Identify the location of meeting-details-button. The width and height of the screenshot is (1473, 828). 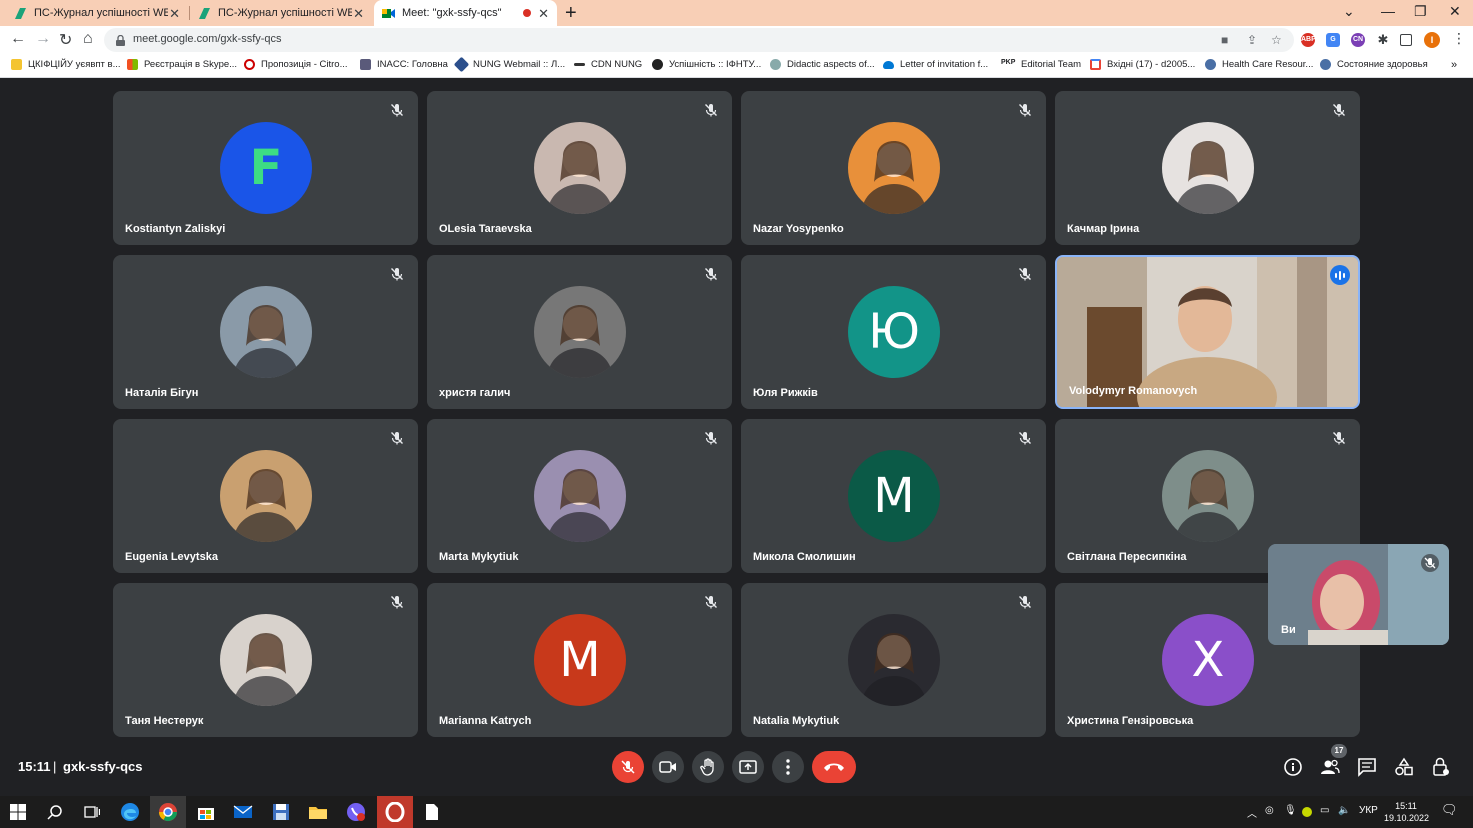
(1293, 767).